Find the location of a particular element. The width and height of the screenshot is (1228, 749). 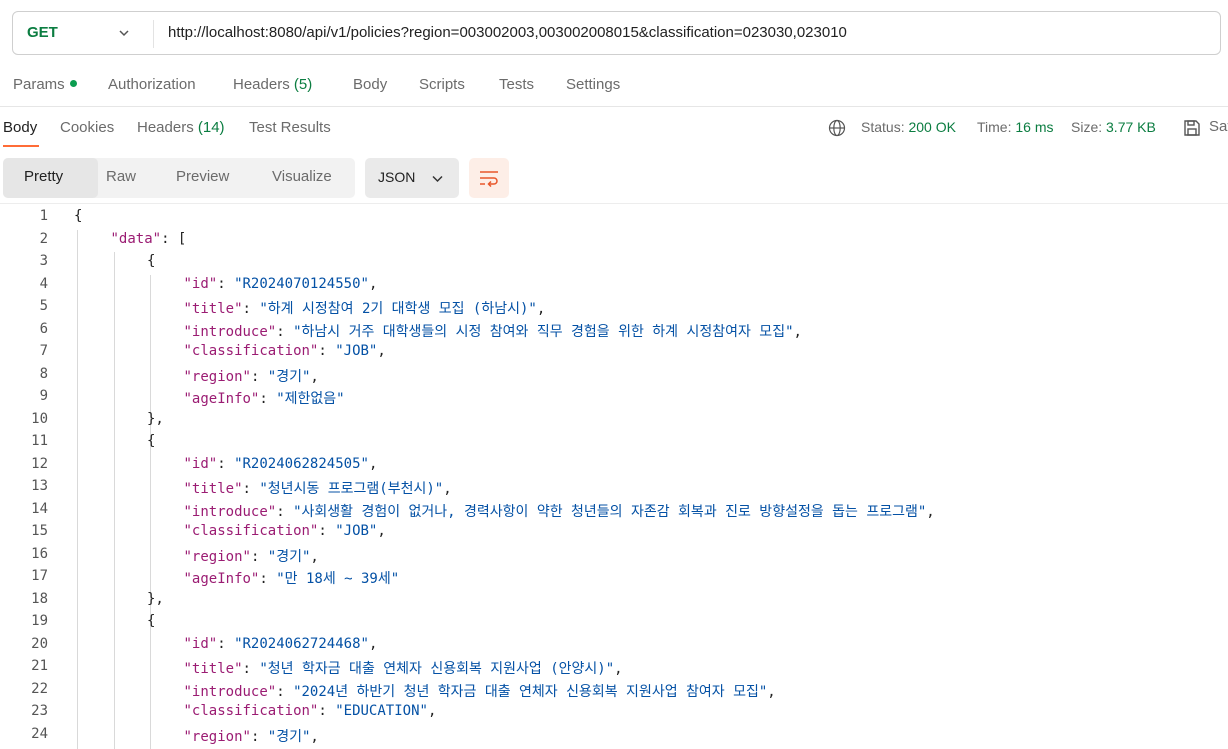

tab-headers: Headers (5) is located at coordinates (272, 84).